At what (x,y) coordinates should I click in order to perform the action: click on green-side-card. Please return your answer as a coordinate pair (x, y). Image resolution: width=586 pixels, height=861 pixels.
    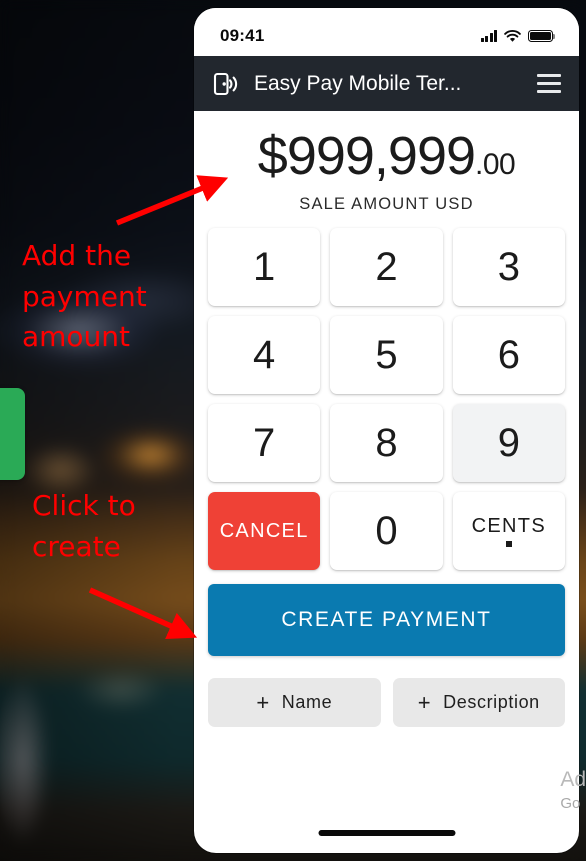
    Looking at the image, I should click on (12, 434).